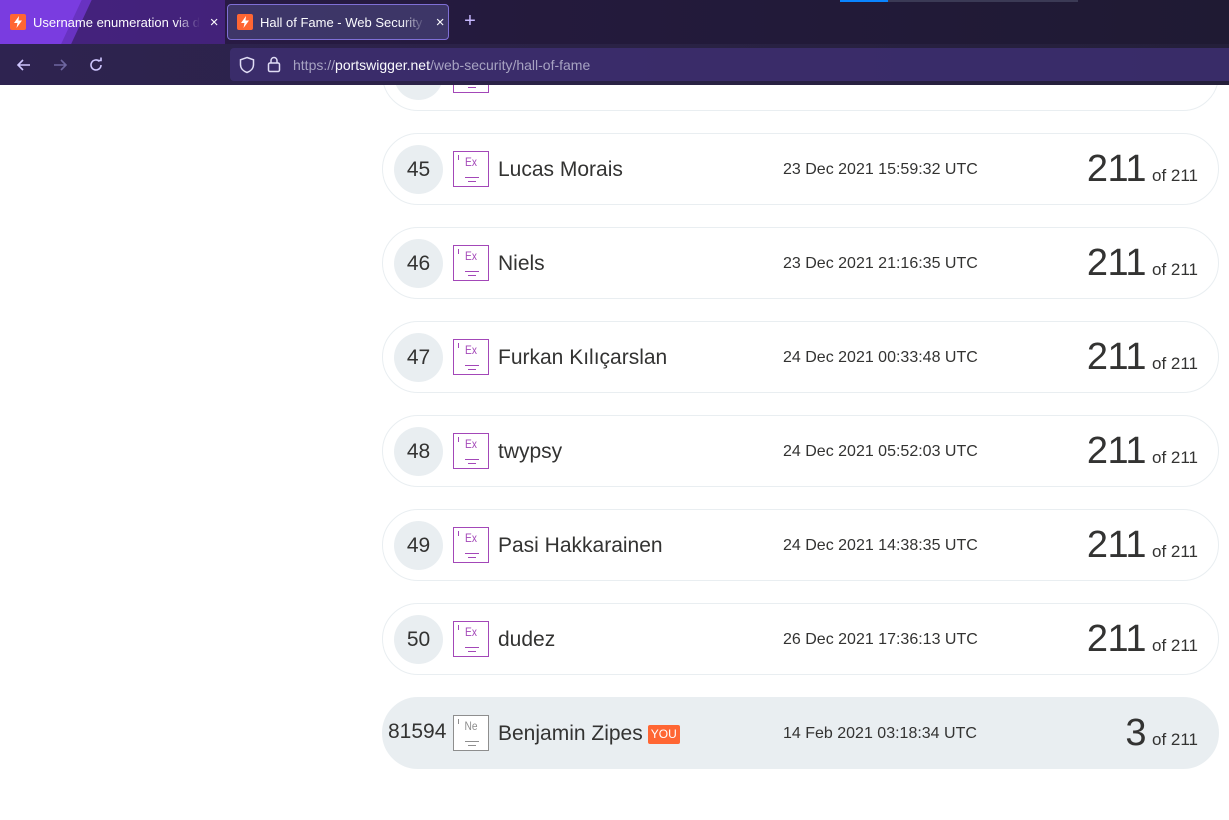 The image size is (1229, 820). Describe the element at coordinates (60, 65) in the screenshot. I see `forward-arrow-icon` at that location.